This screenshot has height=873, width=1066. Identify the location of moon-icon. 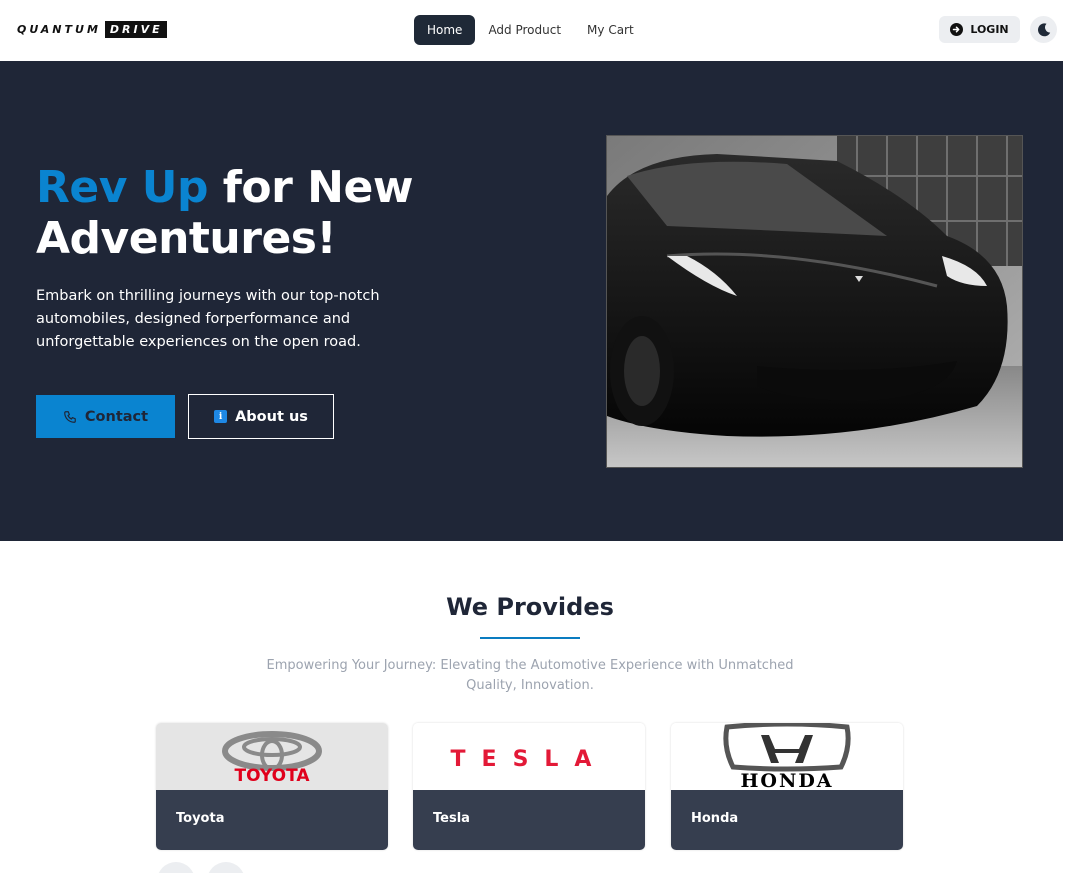
(1043, 29).